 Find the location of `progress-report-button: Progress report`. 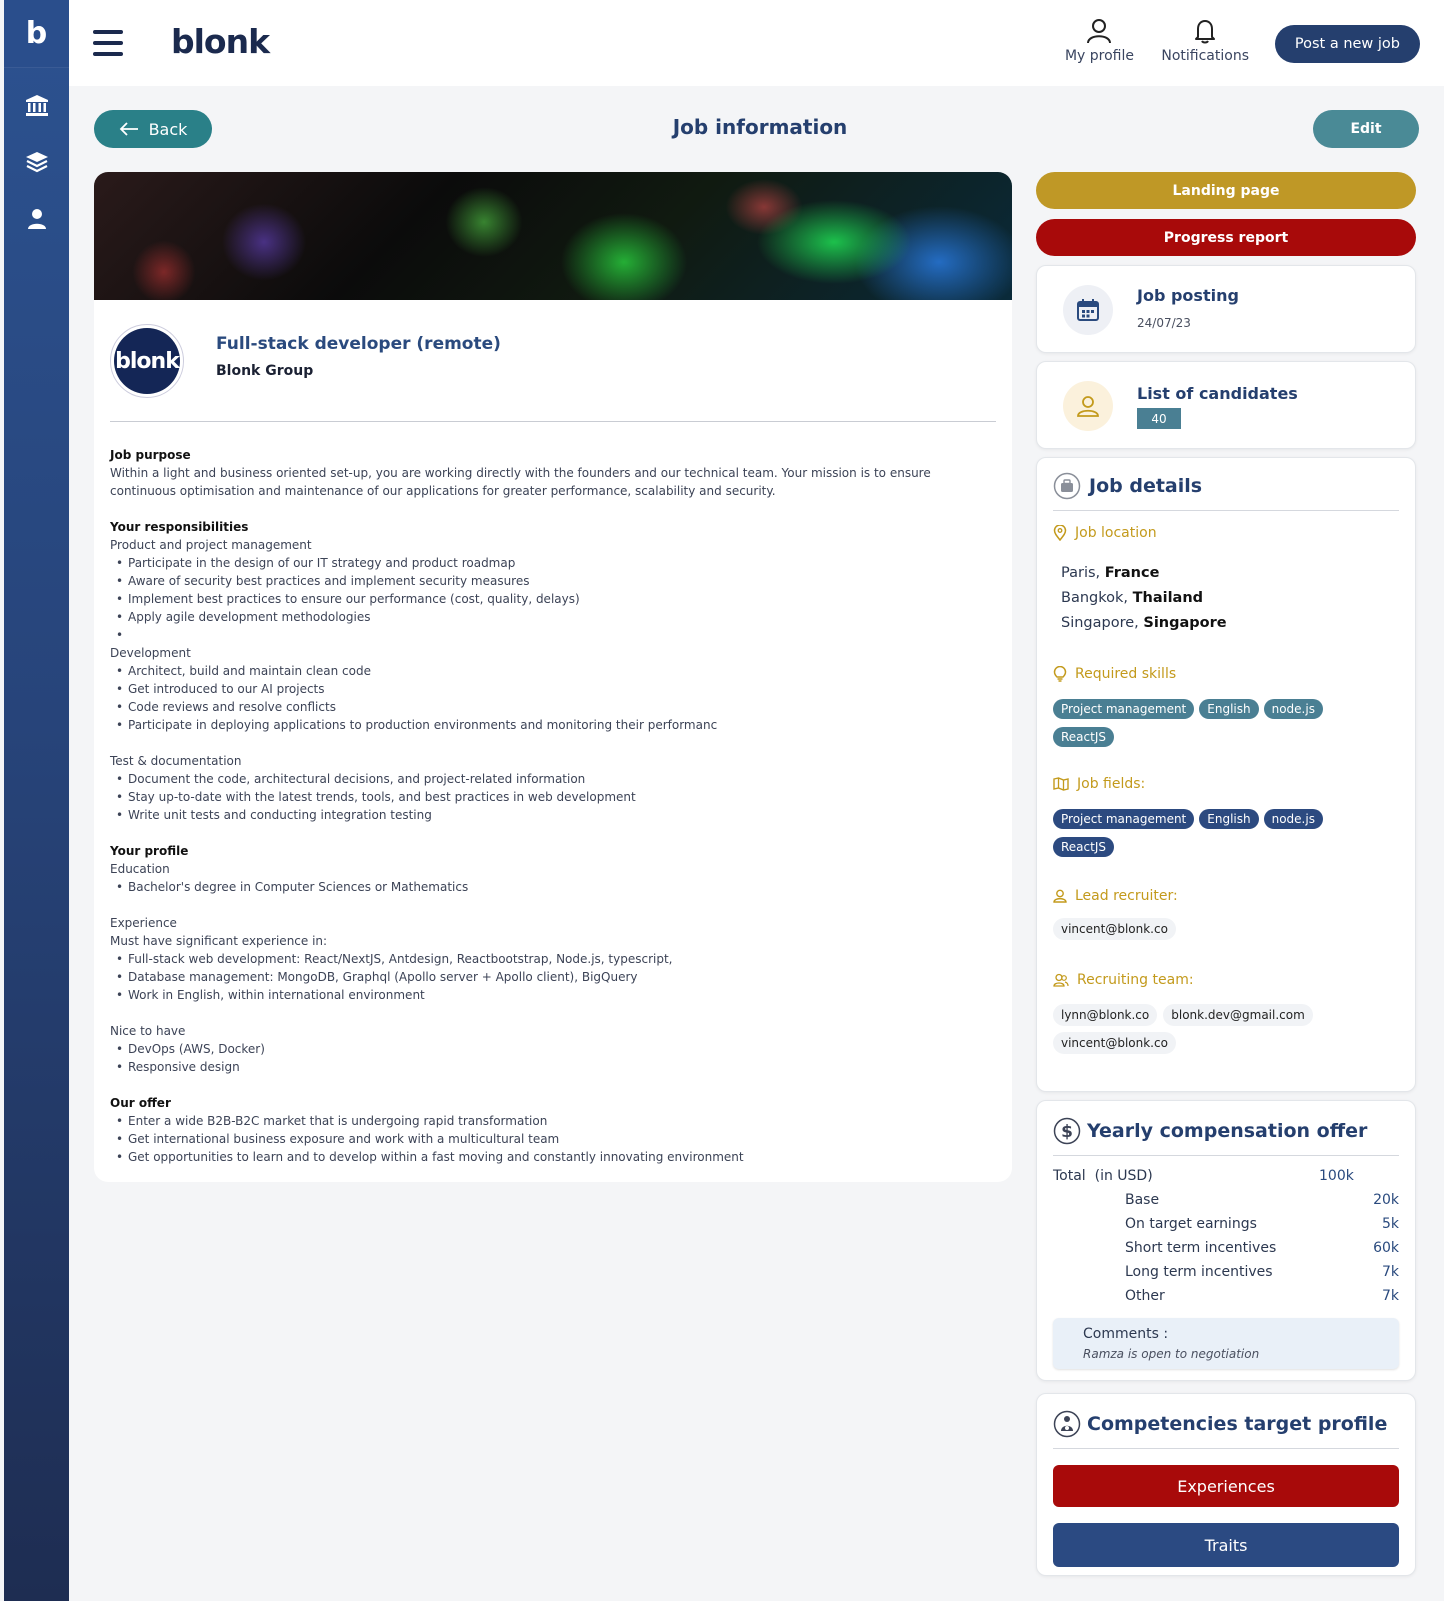

progress-report-button: Progress report is located at coordinates (1226, 237).